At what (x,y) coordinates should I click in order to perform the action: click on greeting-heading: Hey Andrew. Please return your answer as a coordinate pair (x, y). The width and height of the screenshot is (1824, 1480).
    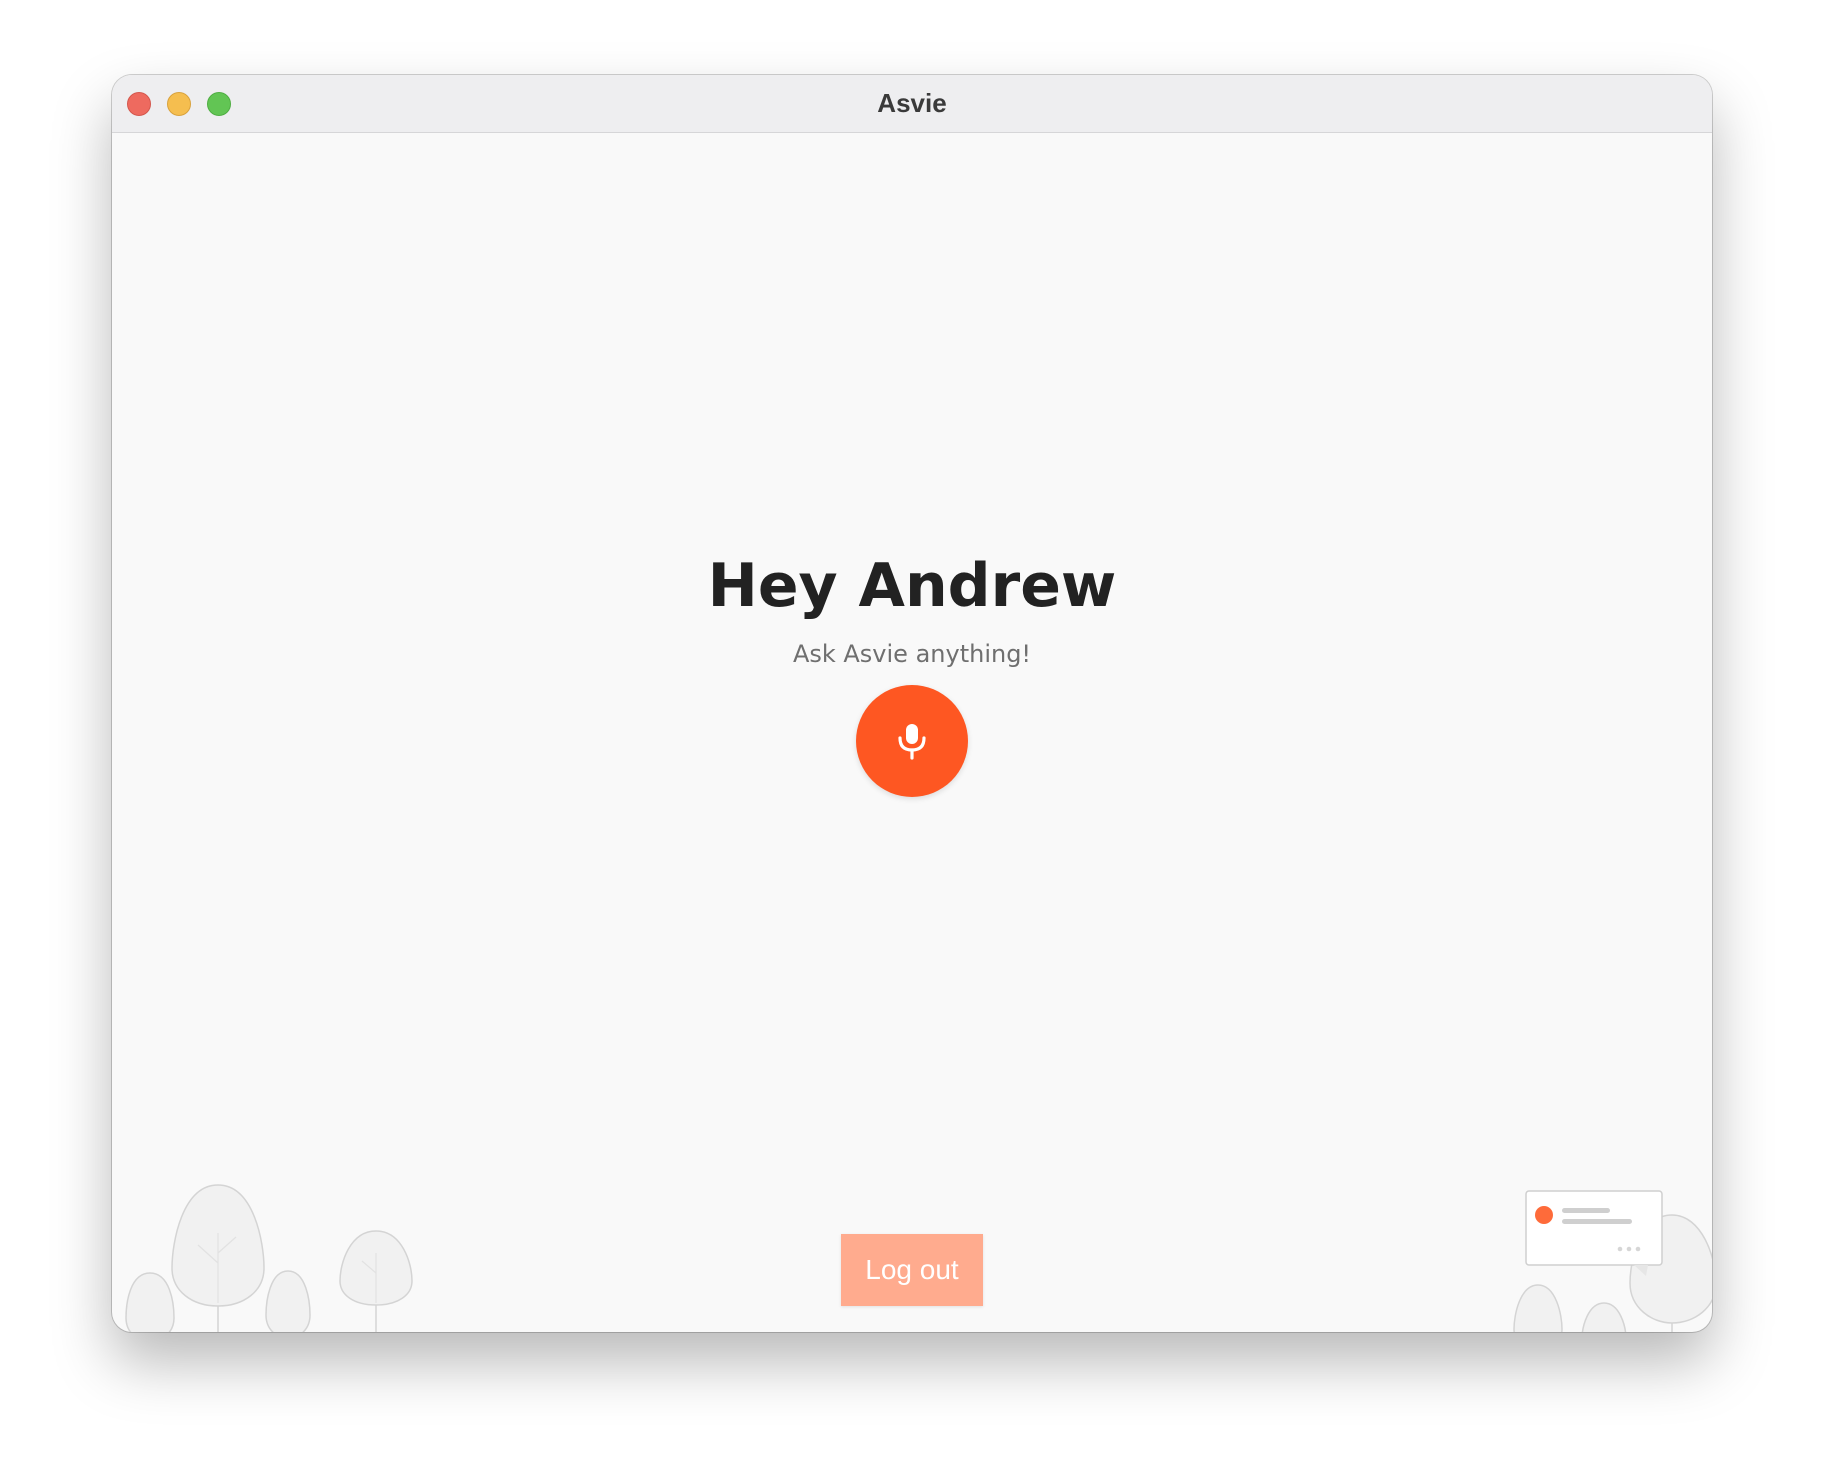
    Looking at the image, I should click on (912, 586).